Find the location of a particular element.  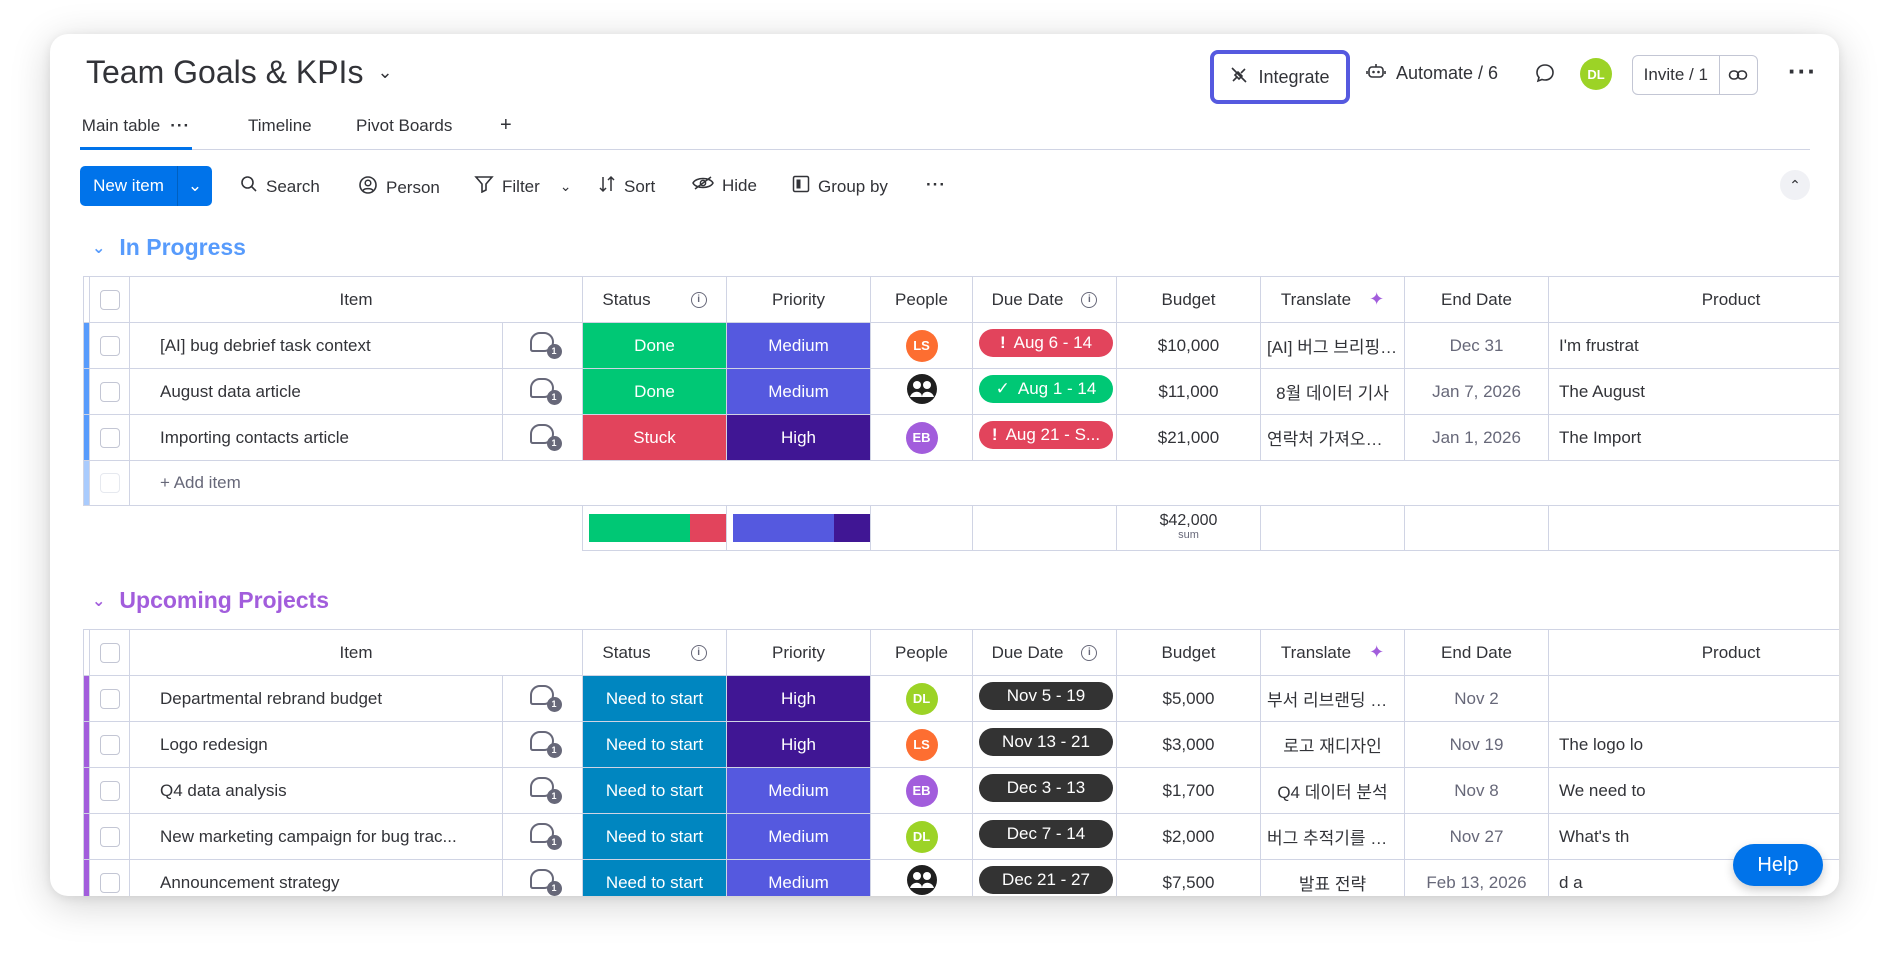

end-date-cell: Jan 7, 2026 is located at coordinates (1476, 391).